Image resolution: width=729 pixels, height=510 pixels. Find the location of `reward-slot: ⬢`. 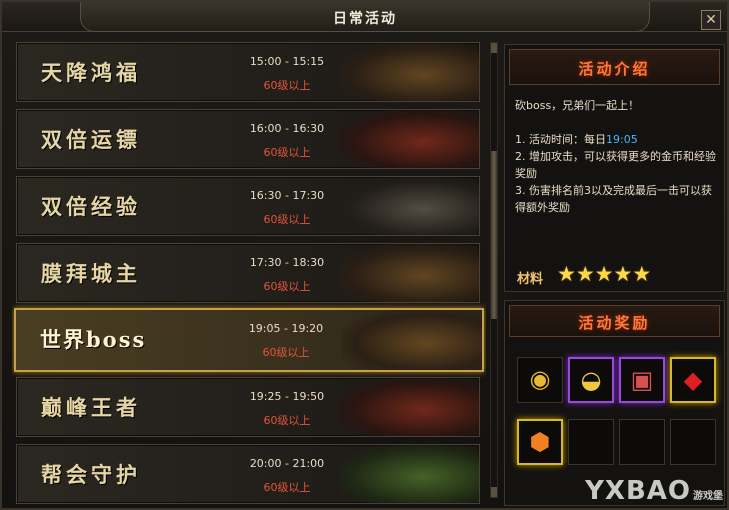

reward-slot: ⬢ is located at coordinates (540, 442).